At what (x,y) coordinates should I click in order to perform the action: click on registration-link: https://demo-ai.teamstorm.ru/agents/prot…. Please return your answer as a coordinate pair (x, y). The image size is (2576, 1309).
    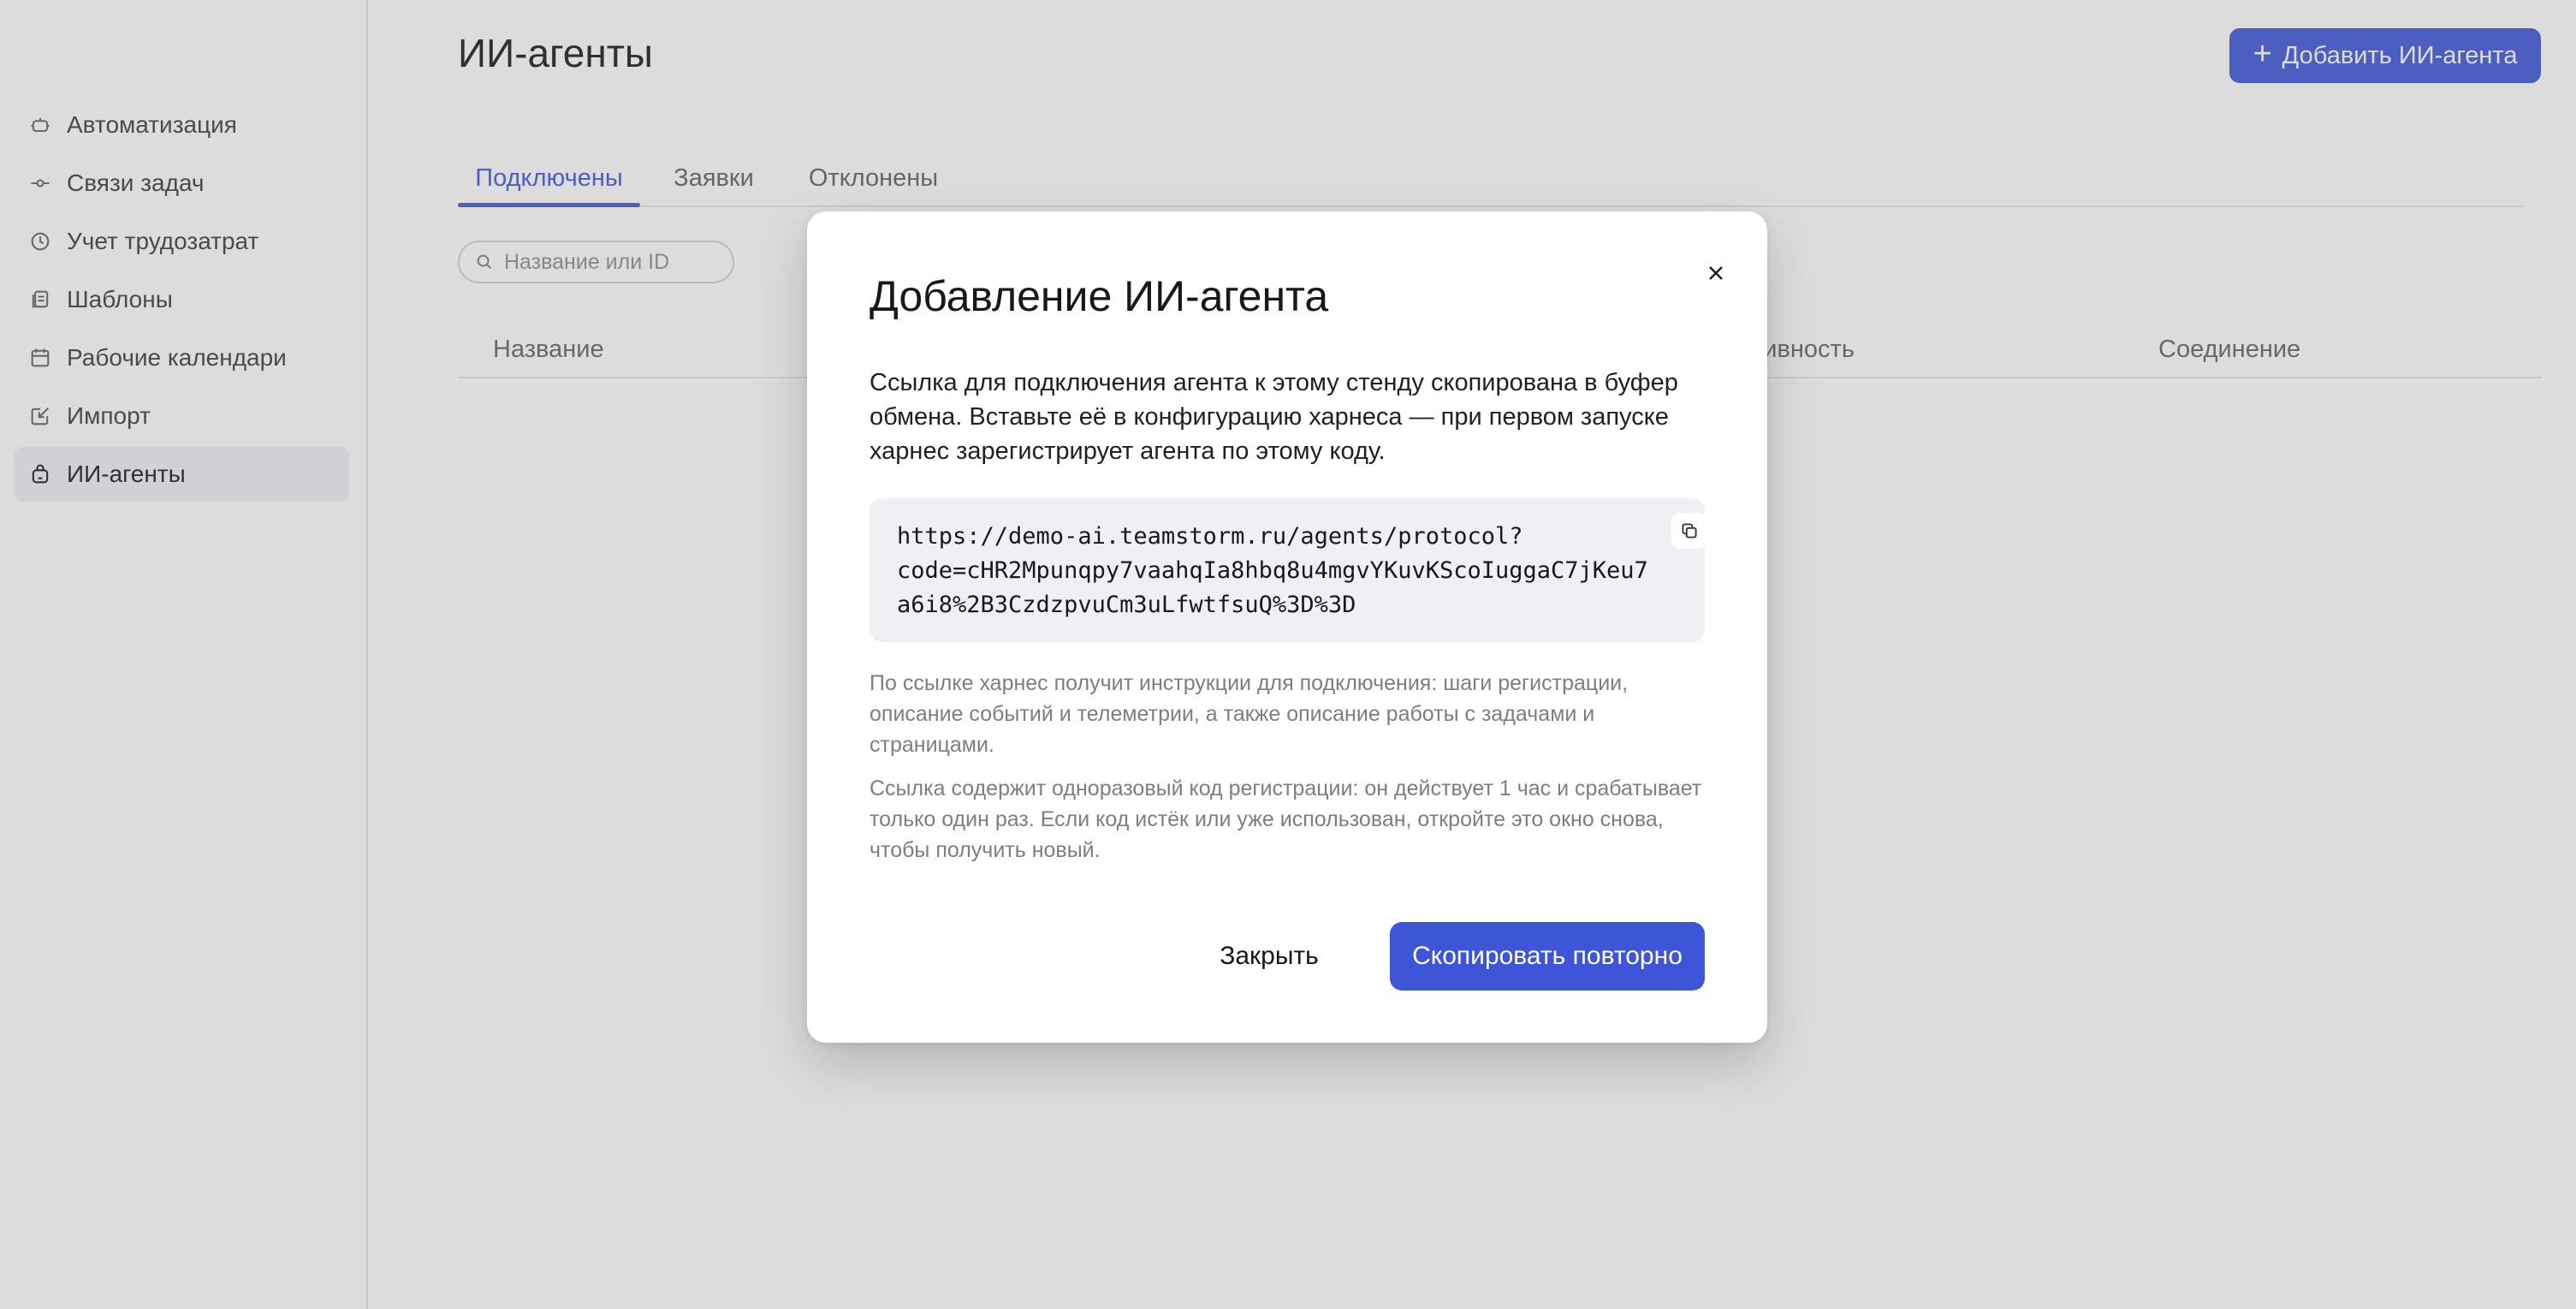
    Looking at the image, I should click on (1272, 570).